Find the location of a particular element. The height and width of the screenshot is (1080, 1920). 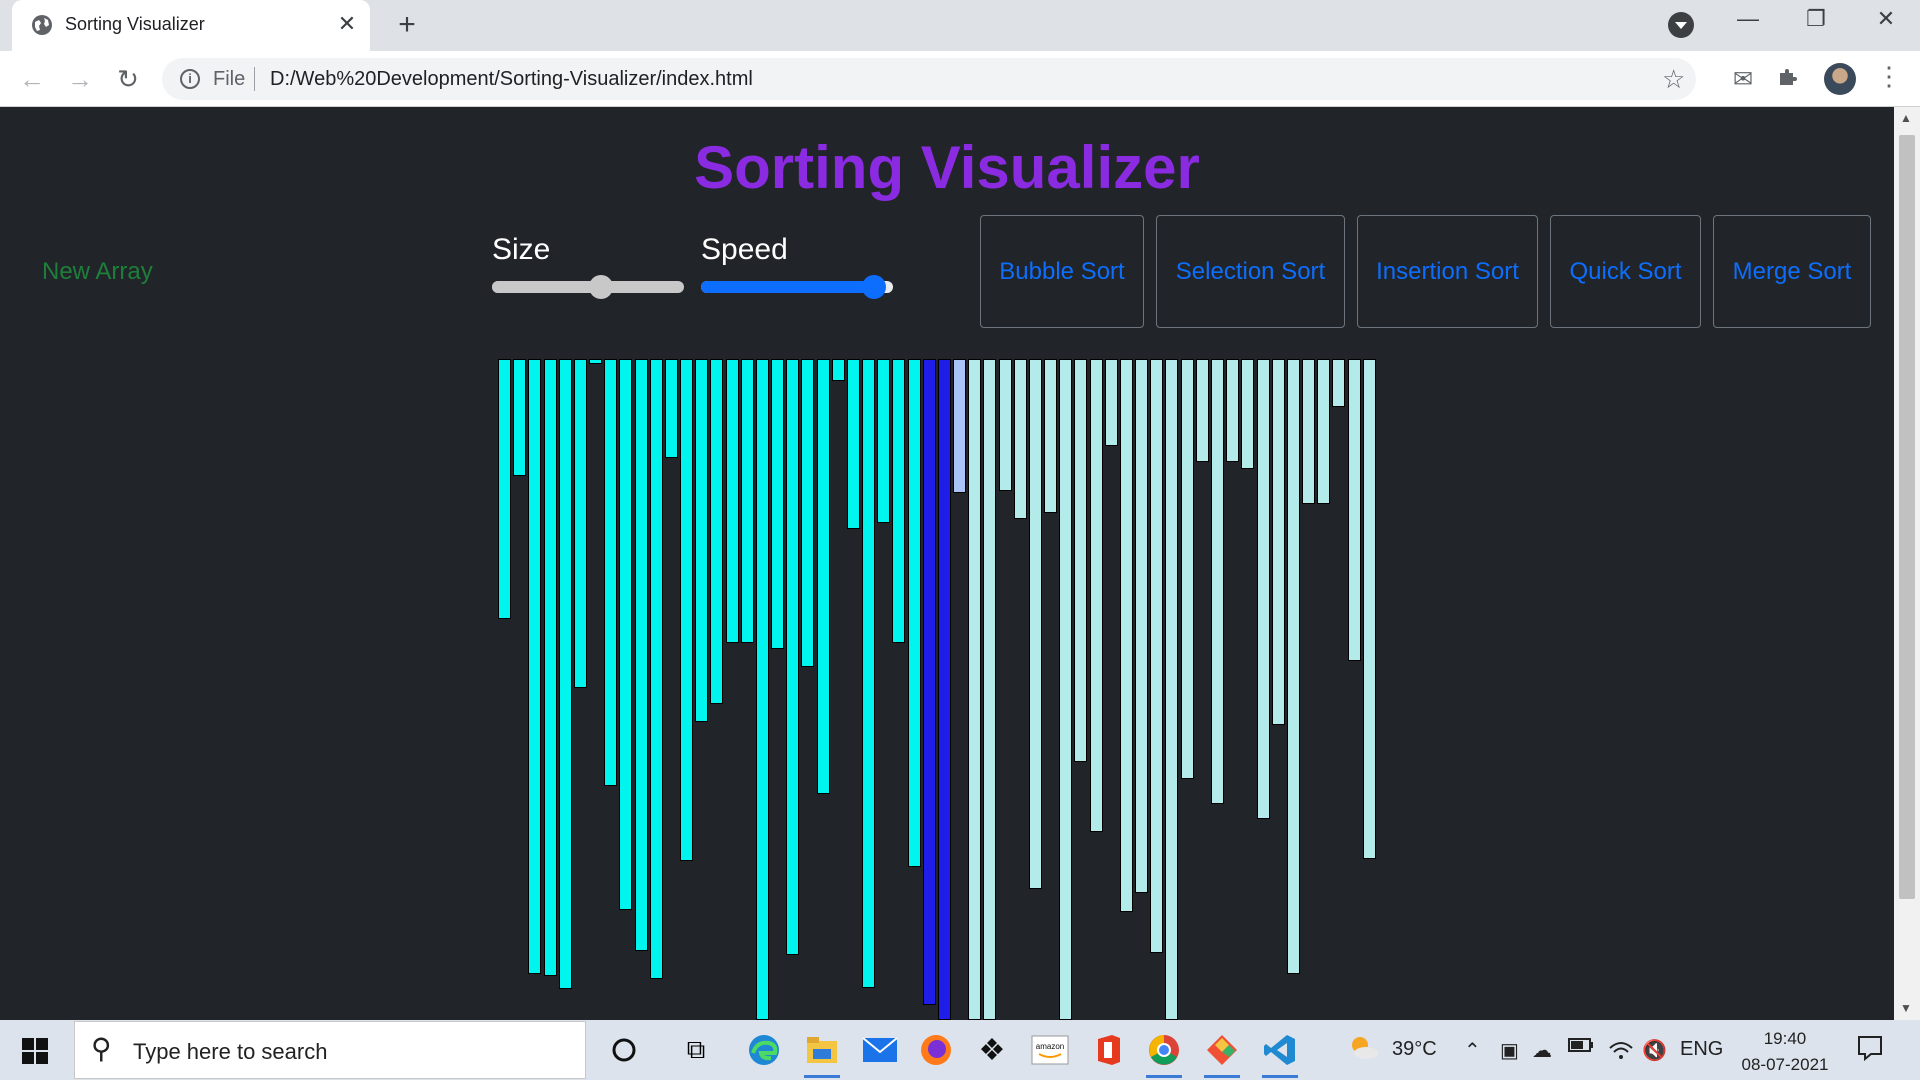

task-view-icon: ⧉ is located at coordinates (696, 1050).